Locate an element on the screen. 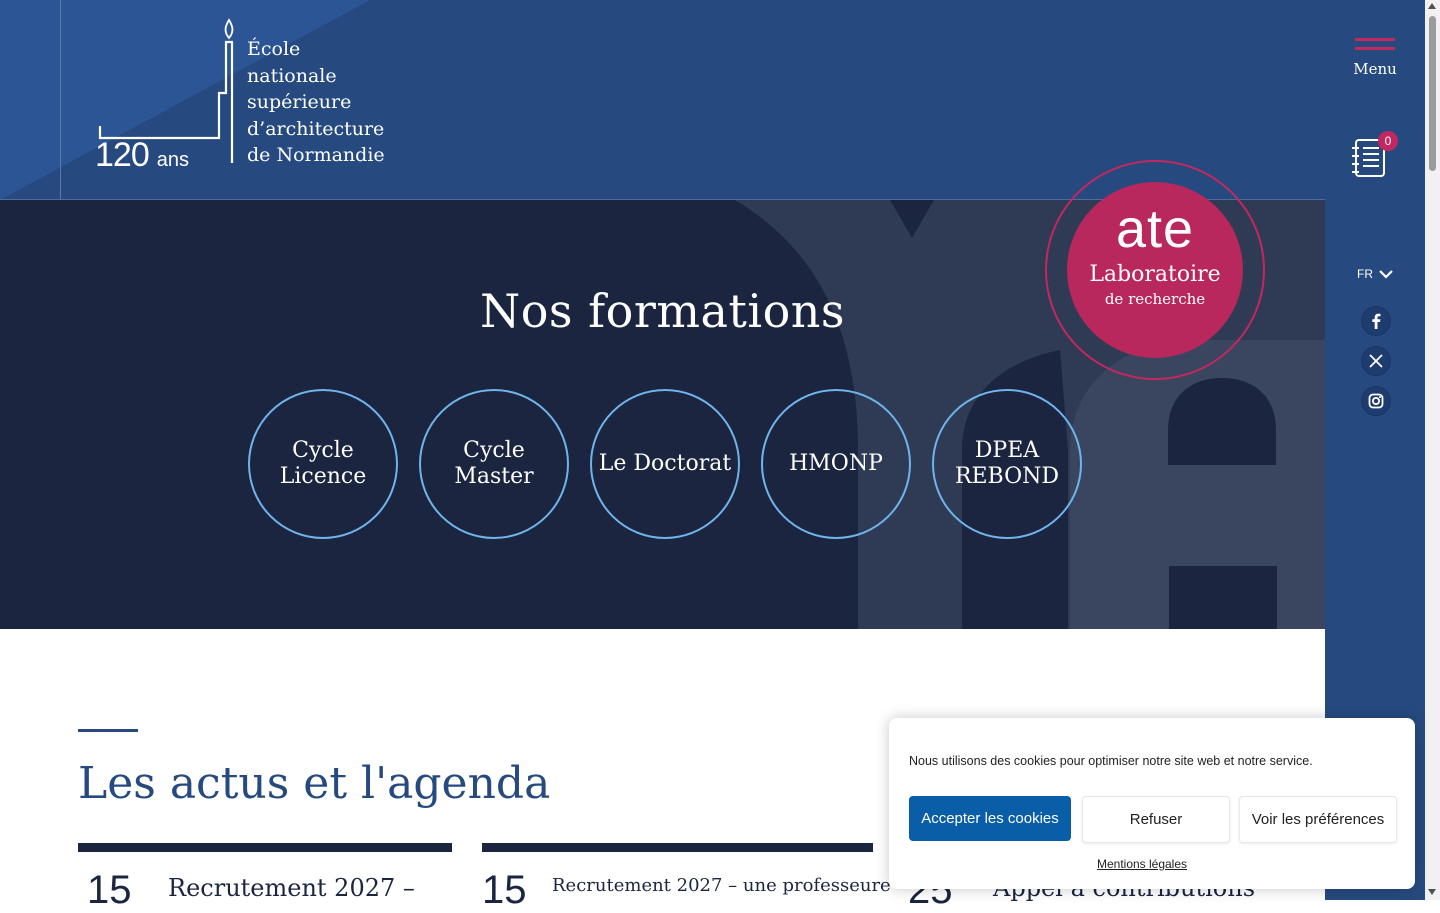  lab-label: Laboratoire is located at coordinates (1155, 274).